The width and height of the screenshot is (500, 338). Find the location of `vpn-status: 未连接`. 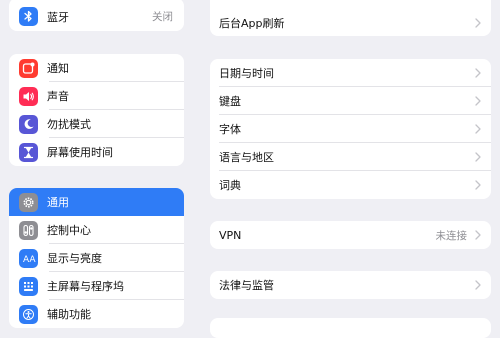

vpn-status: 未连接 is located at coordinates (451, 235).